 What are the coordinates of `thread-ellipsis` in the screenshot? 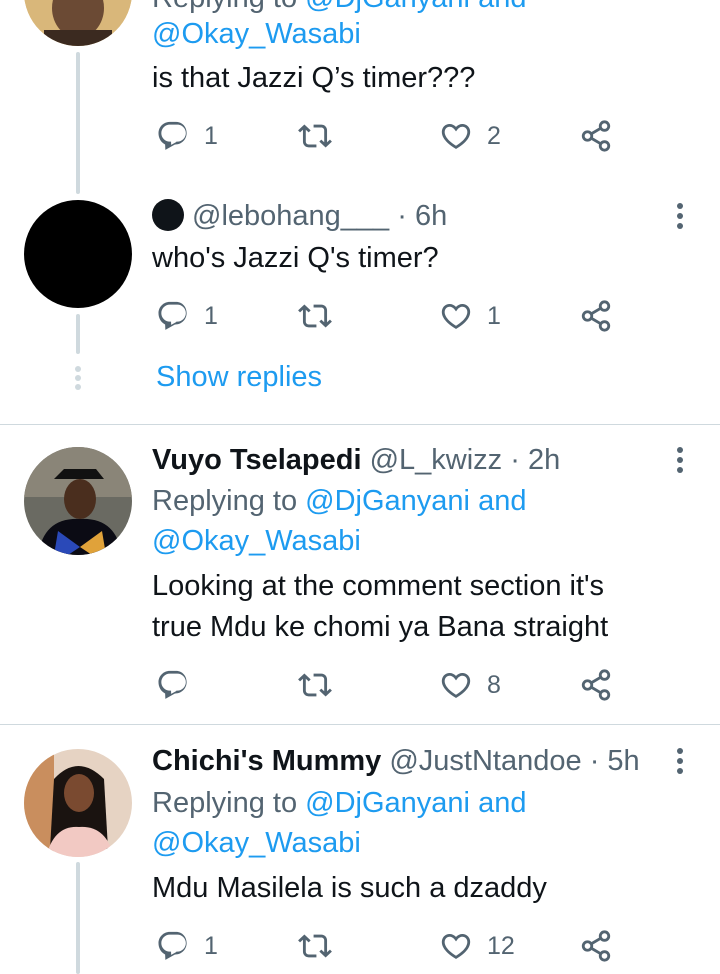 It's located at (78, 378).